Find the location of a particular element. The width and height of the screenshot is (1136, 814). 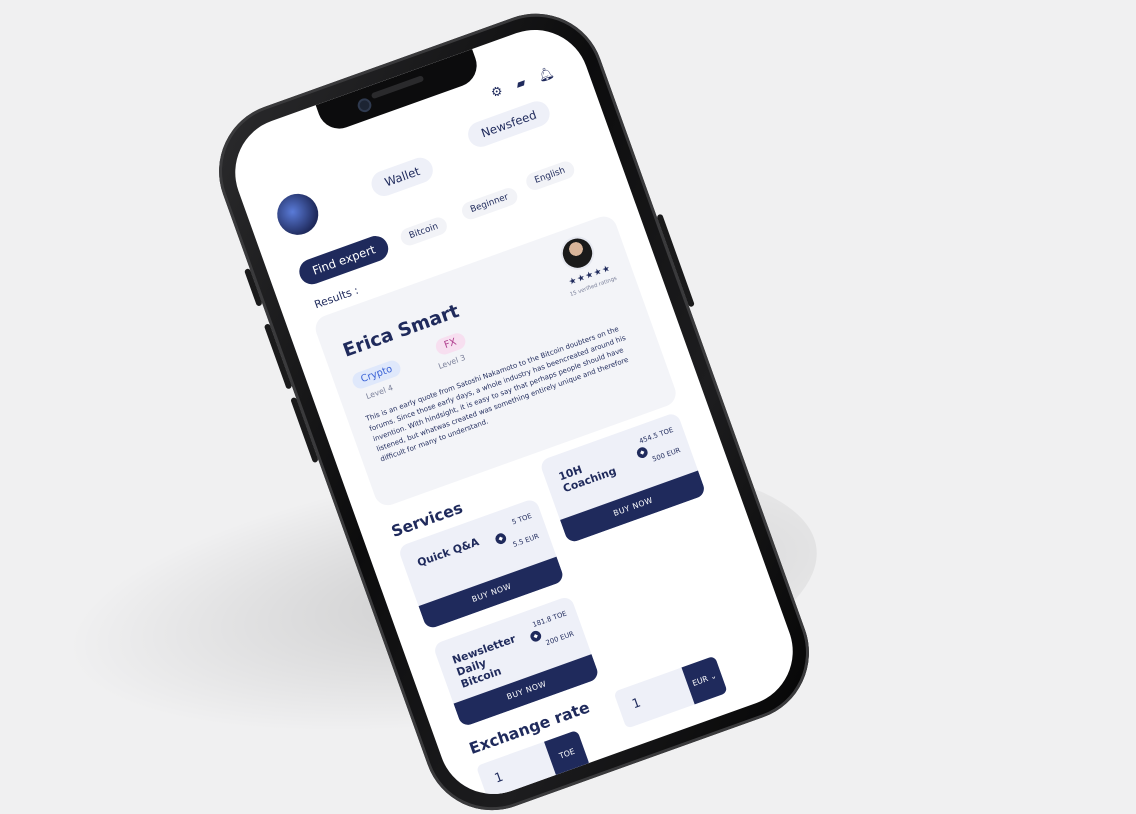

speaker is located at coordinates (397, 87).